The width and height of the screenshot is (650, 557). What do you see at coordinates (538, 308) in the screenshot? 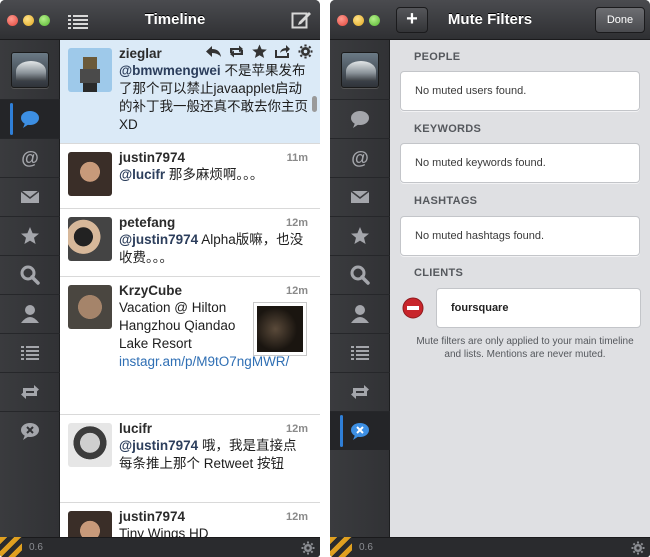
I see `client-filter-field: foursquare` at bounding box center [538, 308].